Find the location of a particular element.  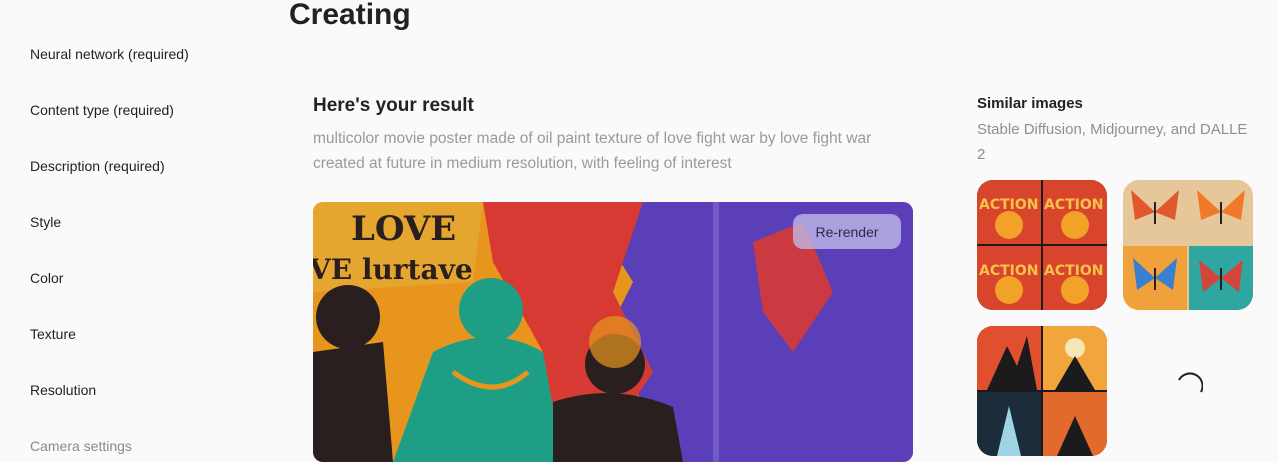

result-heading: Here's your result is located at coordinates (393, 105).